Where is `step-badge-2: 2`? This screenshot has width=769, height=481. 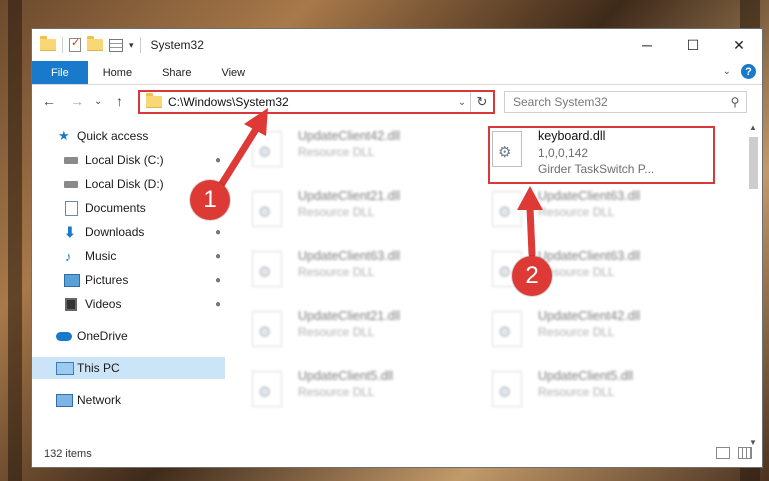 step-badge-2: 2 is located at coordinates (532, 276).